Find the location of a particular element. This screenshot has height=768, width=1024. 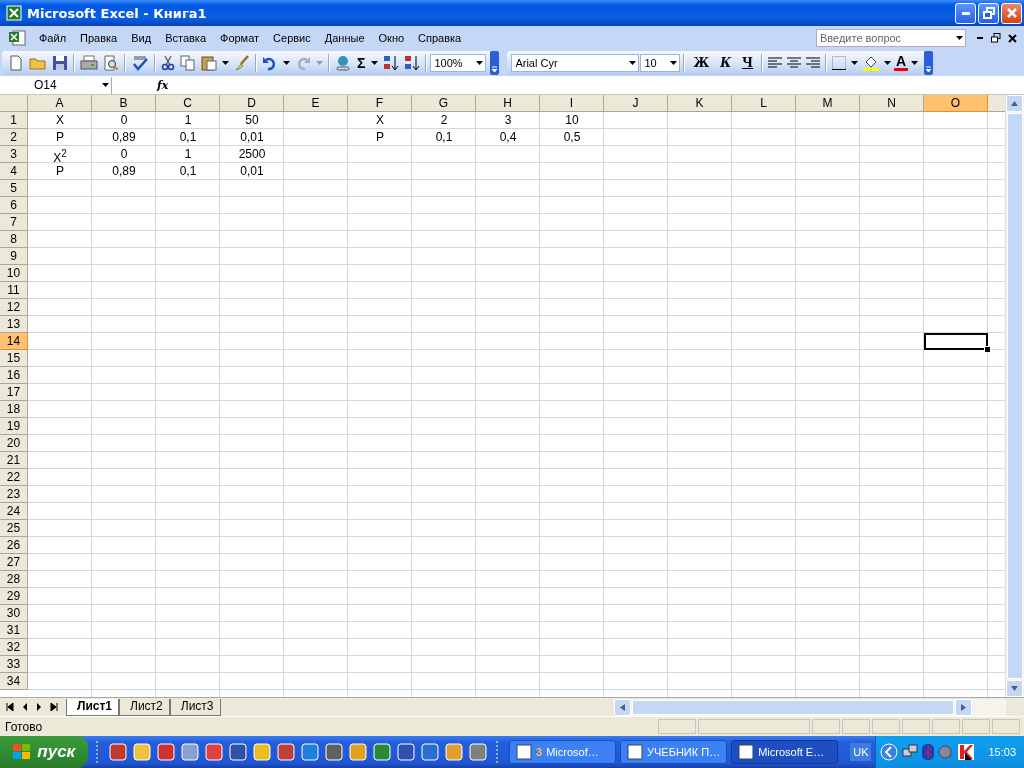

align-left-icon is located at coordinates (775, 63).